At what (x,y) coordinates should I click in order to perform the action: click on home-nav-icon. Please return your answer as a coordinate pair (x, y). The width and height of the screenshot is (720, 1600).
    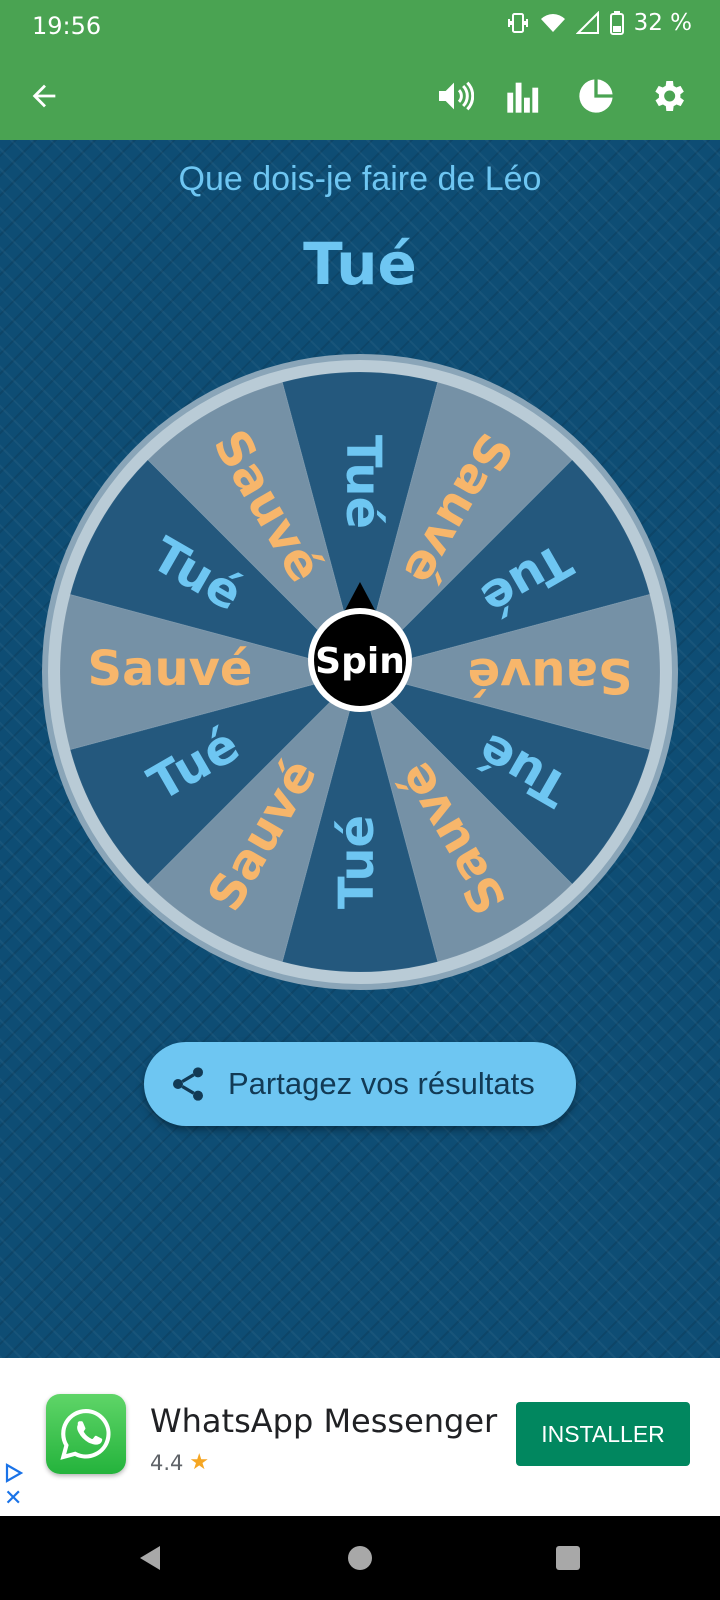
    Looking at the image, I should click on (360, 1558).